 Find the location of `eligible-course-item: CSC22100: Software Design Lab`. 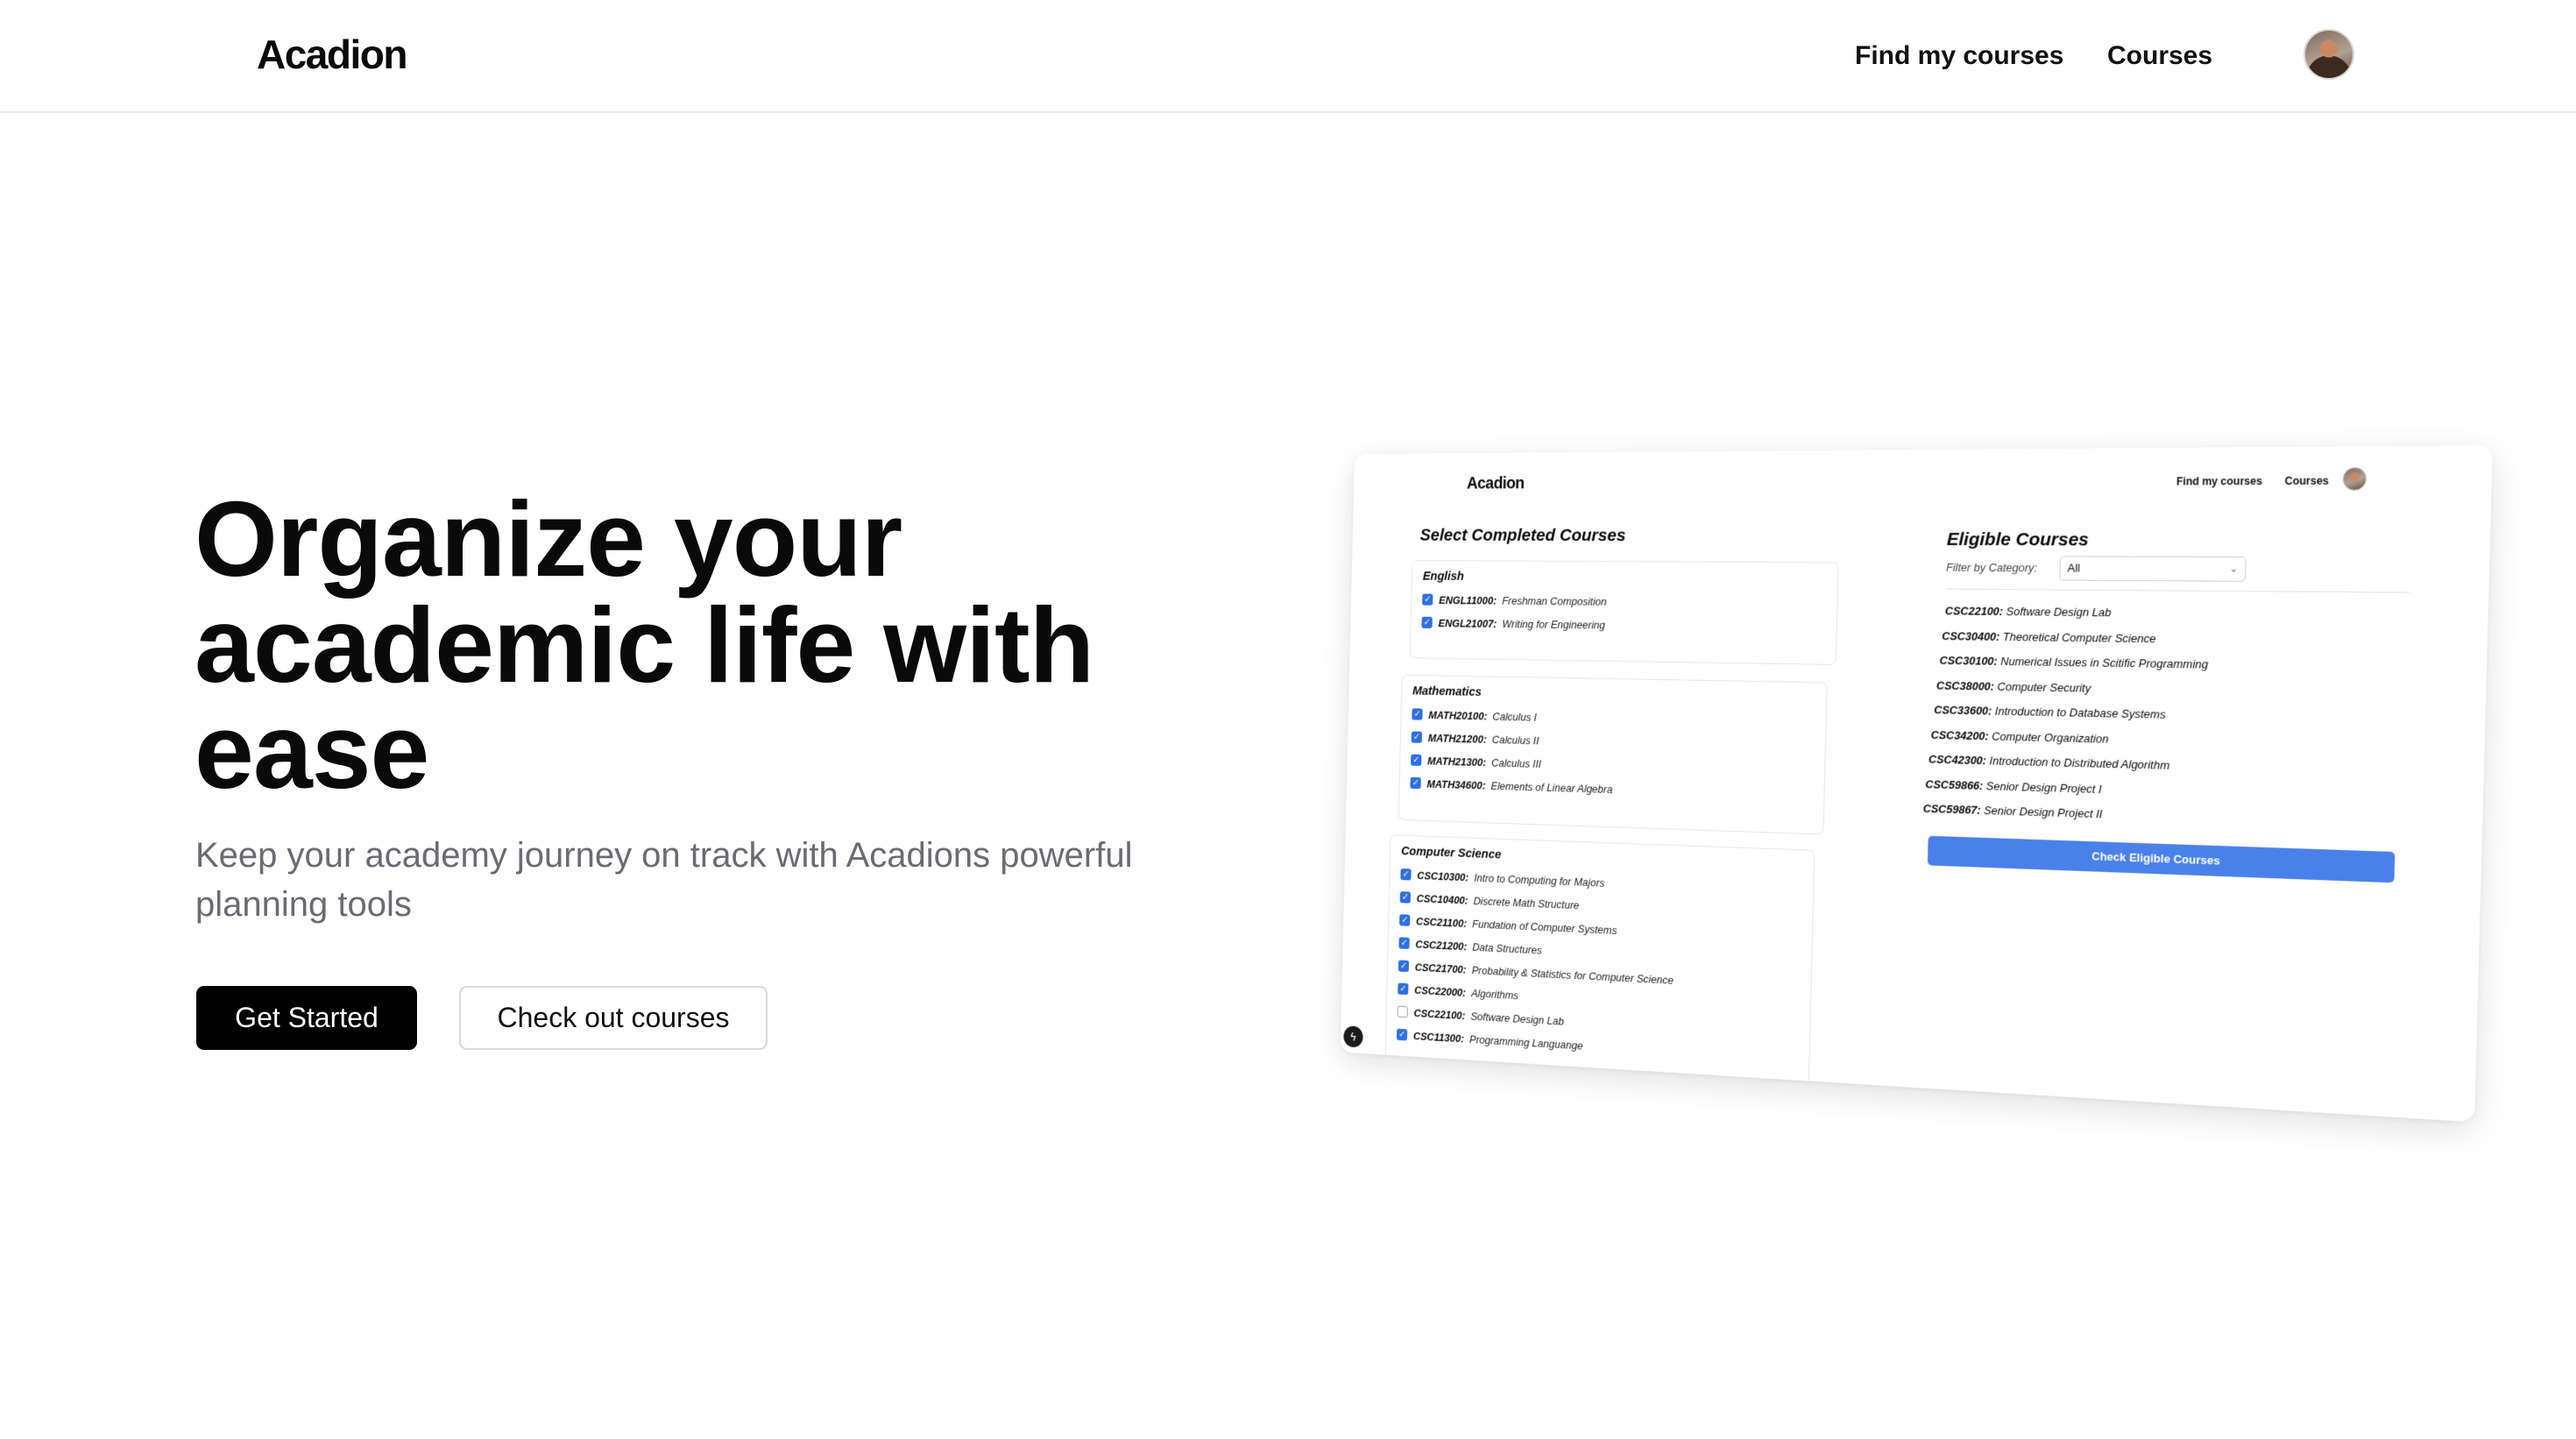

eligible-course-item: CSC22100: Software Design Lab is located at coordinates (2028, 612).